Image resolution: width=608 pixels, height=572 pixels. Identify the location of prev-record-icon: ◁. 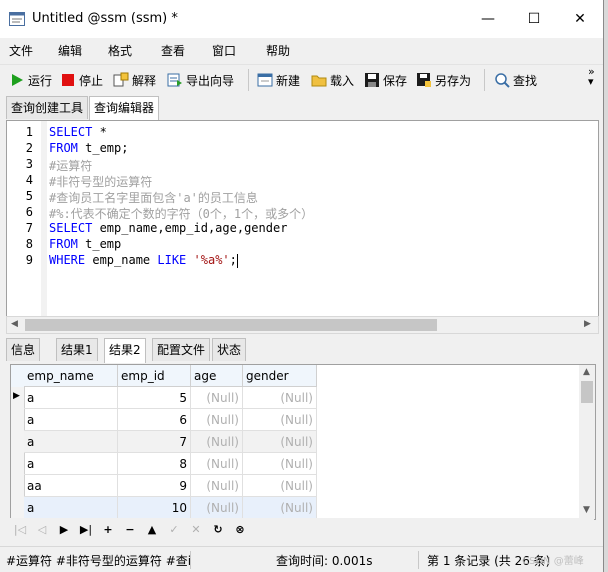
(42, 530).